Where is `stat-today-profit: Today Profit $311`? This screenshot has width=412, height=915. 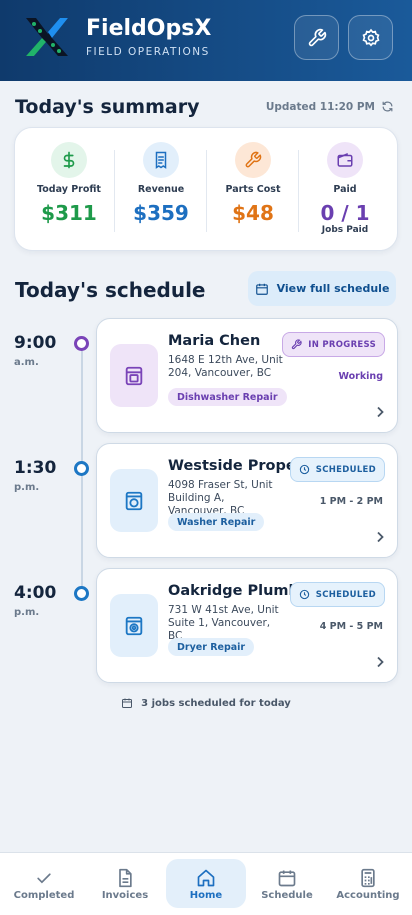 stat-today-profit: Today Profit $311 is located at coordinates (69, 190).